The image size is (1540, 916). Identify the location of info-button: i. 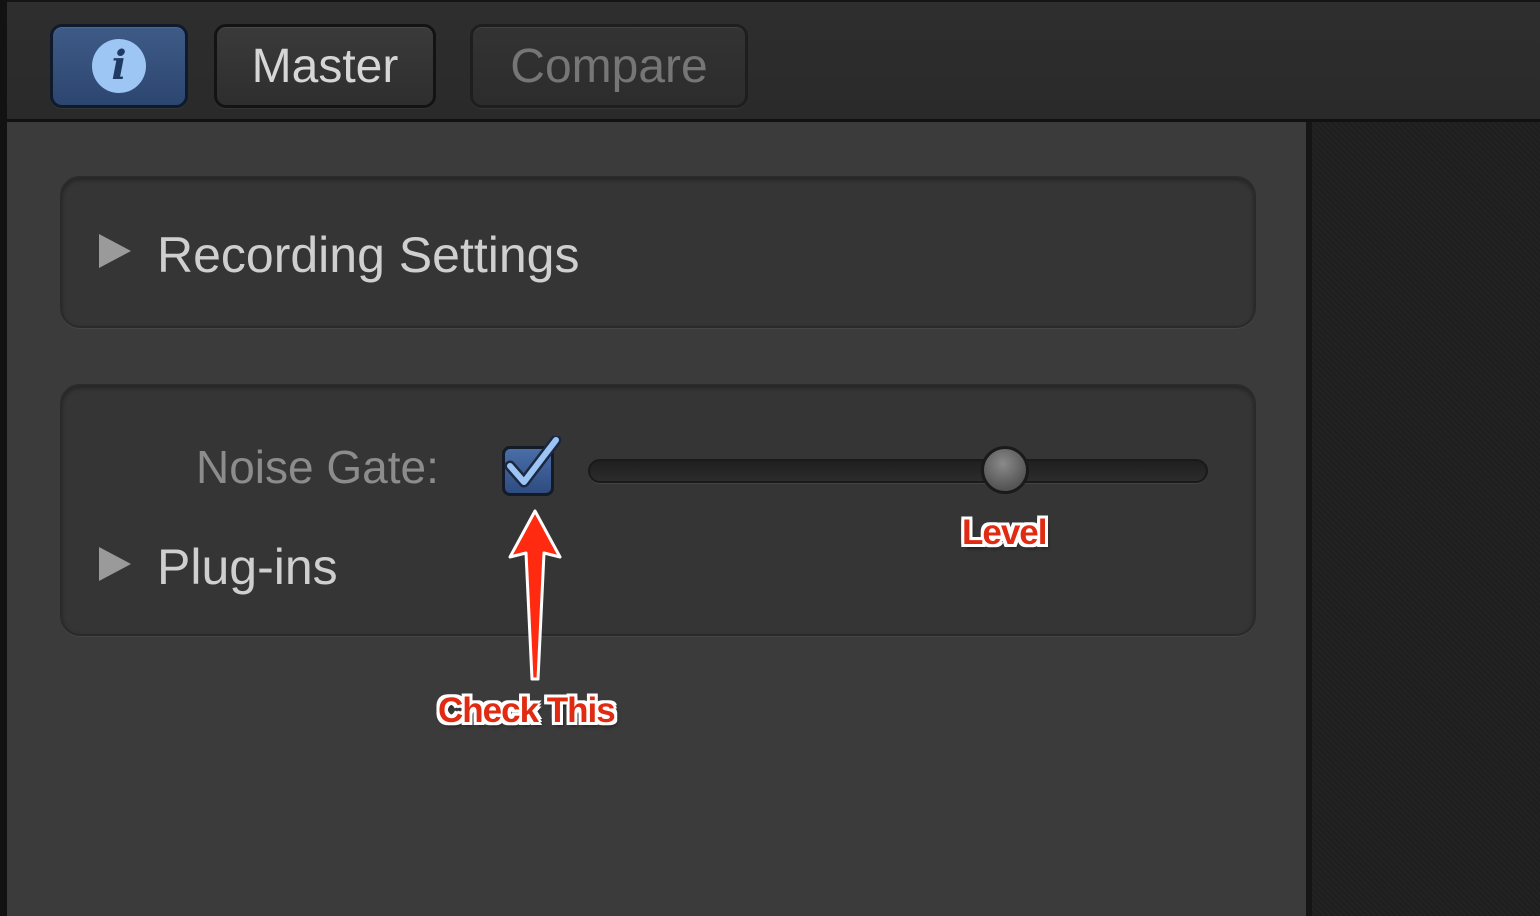
(119, 66).